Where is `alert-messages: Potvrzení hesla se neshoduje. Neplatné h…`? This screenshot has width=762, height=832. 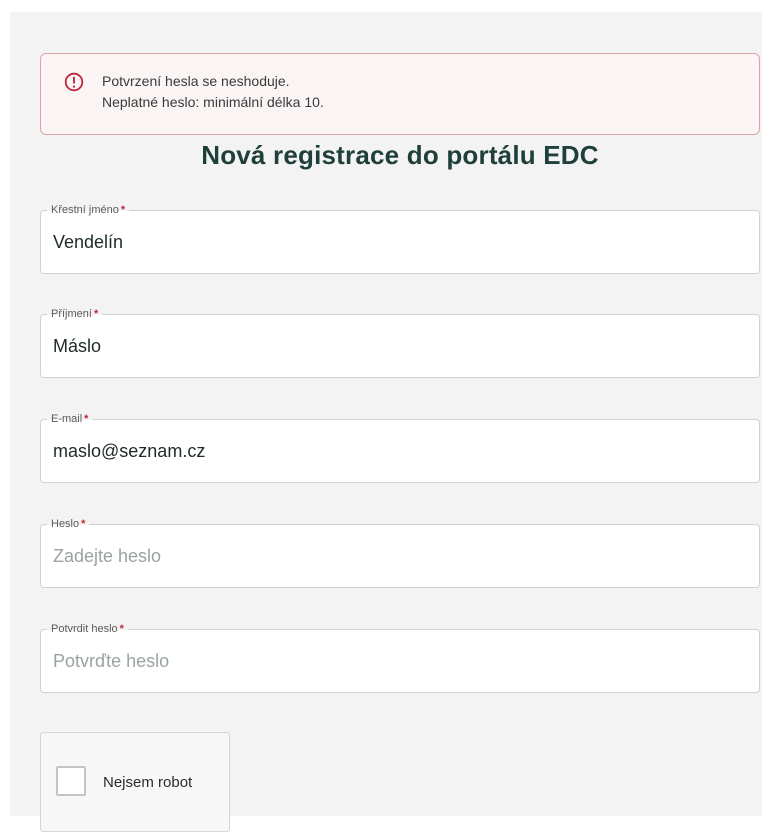 alert-messages: Potvrzení hesla se neshoduje. Neplatné h… is located at coordinates (213, 92).